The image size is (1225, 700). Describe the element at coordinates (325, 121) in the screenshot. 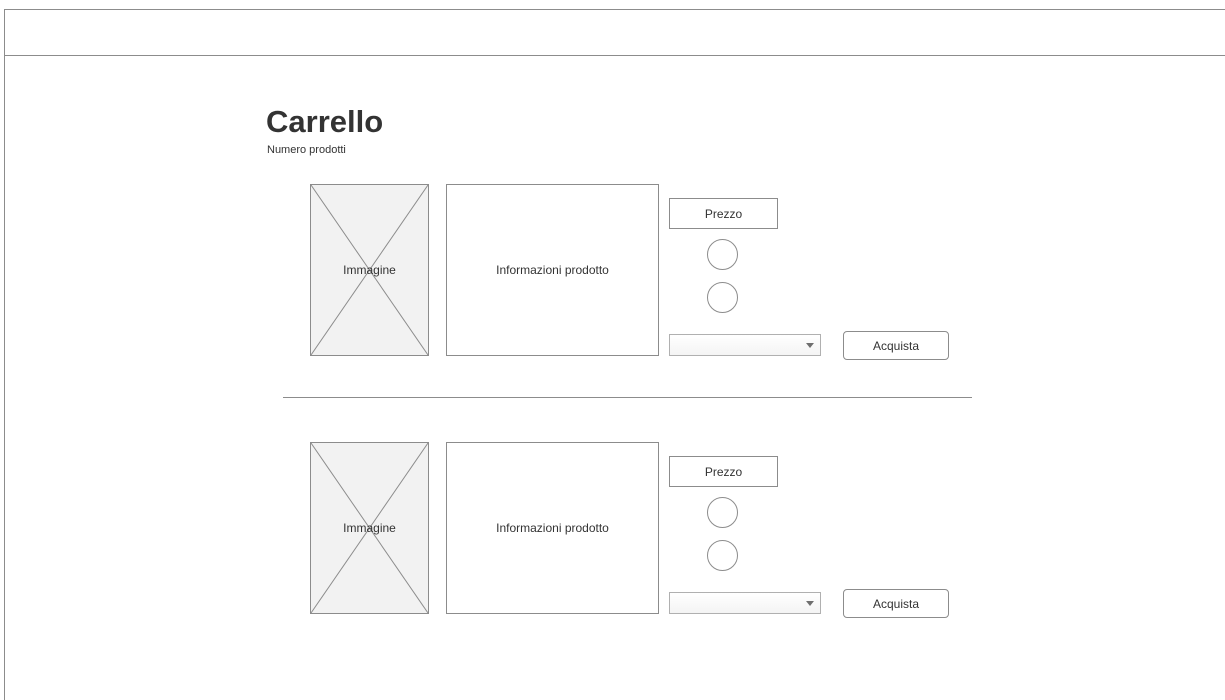

I see `page-title: Carrello` at that location.